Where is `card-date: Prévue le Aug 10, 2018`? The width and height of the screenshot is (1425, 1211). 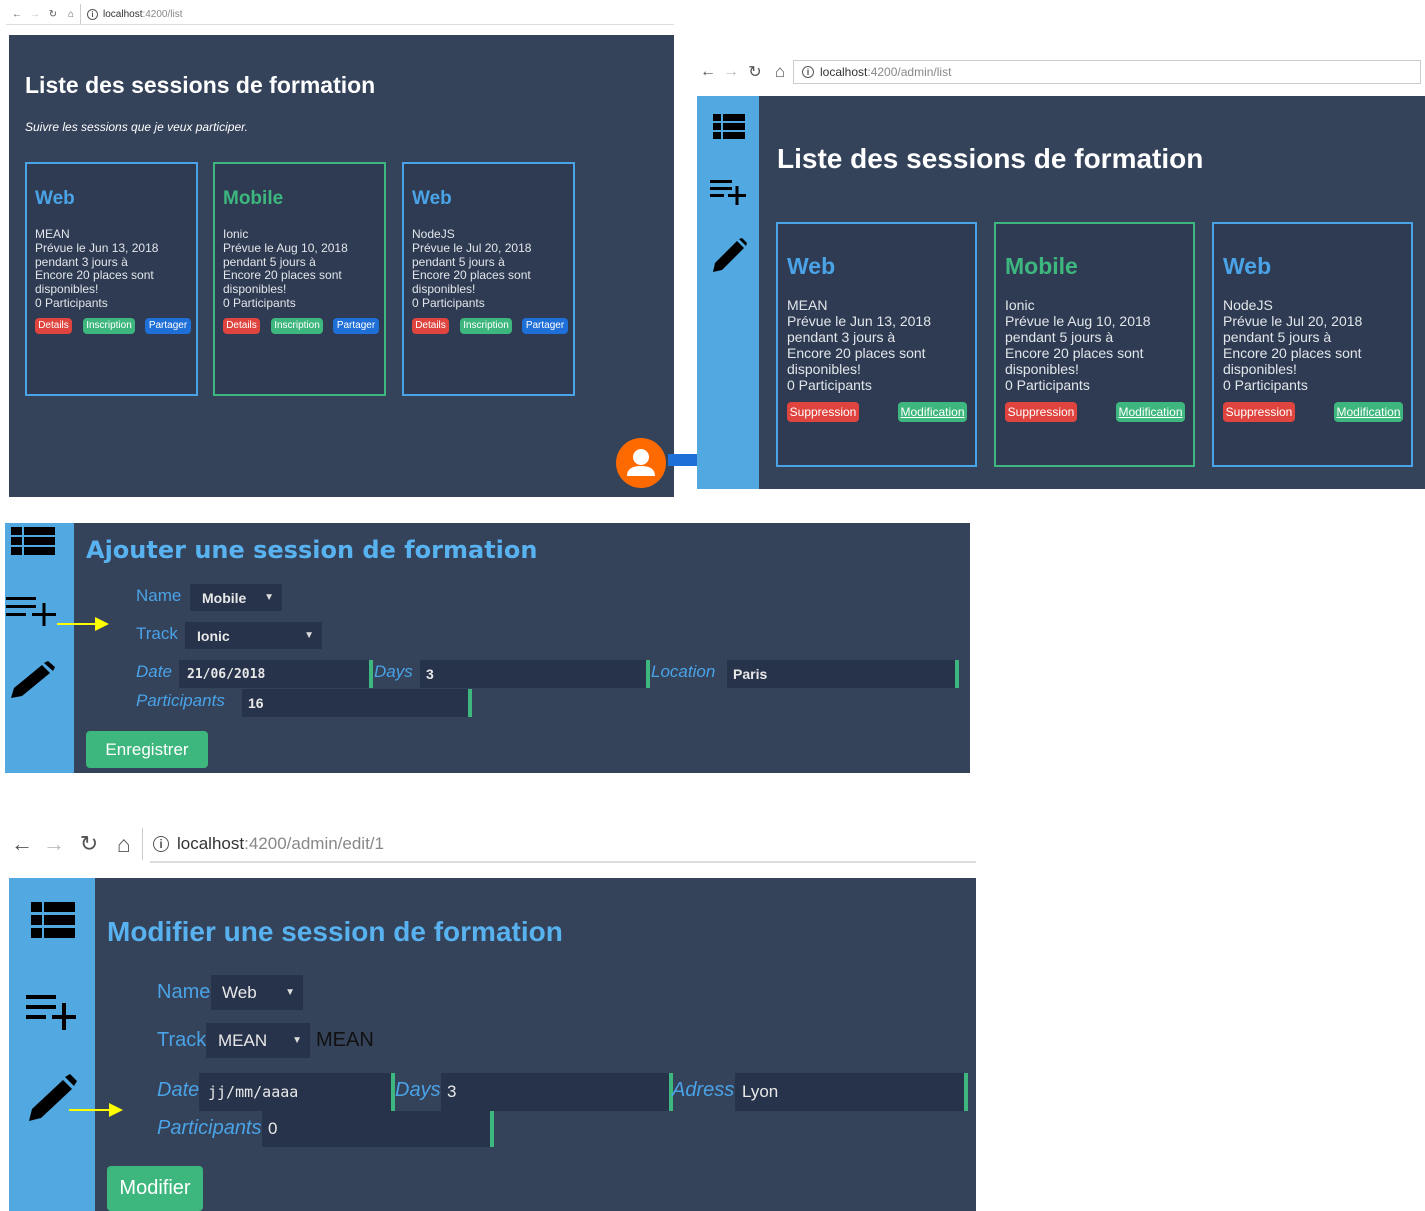 card-date: Prévue le Aug 10, 2018 is located at coordinates (285, 247).